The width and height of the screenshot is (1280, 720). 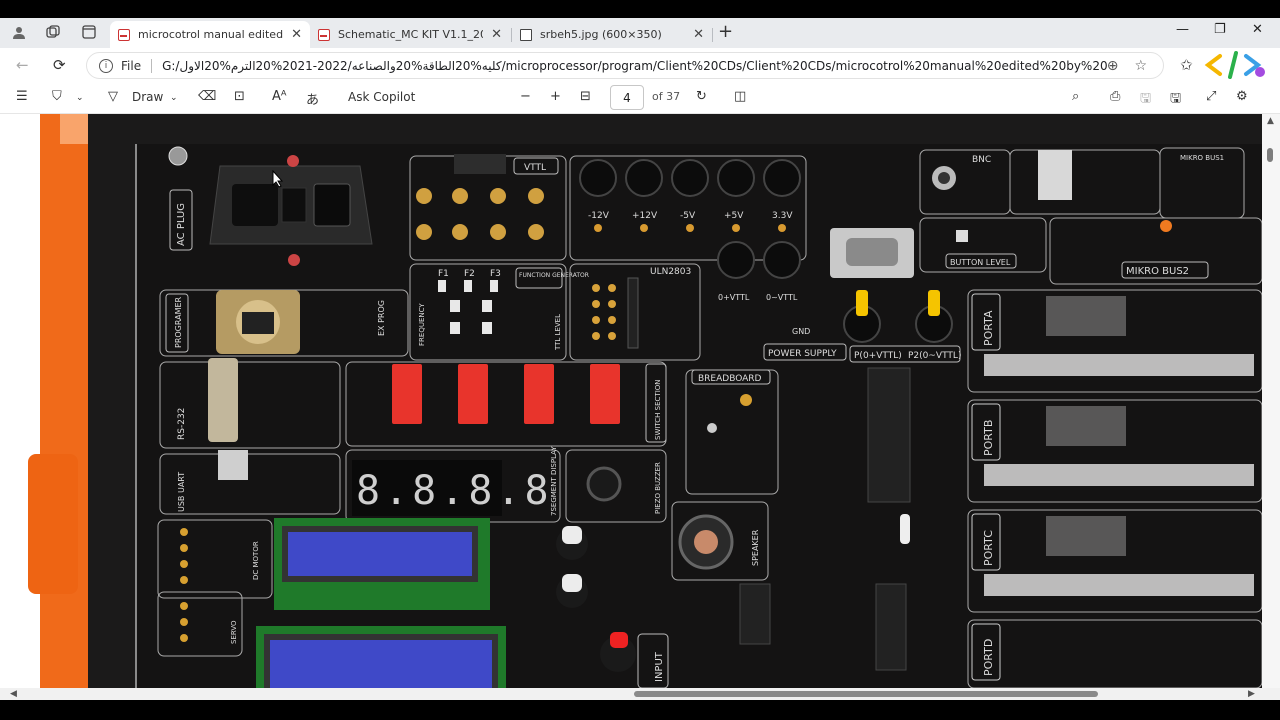 I want to click on page-number-input: 4, so click(x=627, y=97).